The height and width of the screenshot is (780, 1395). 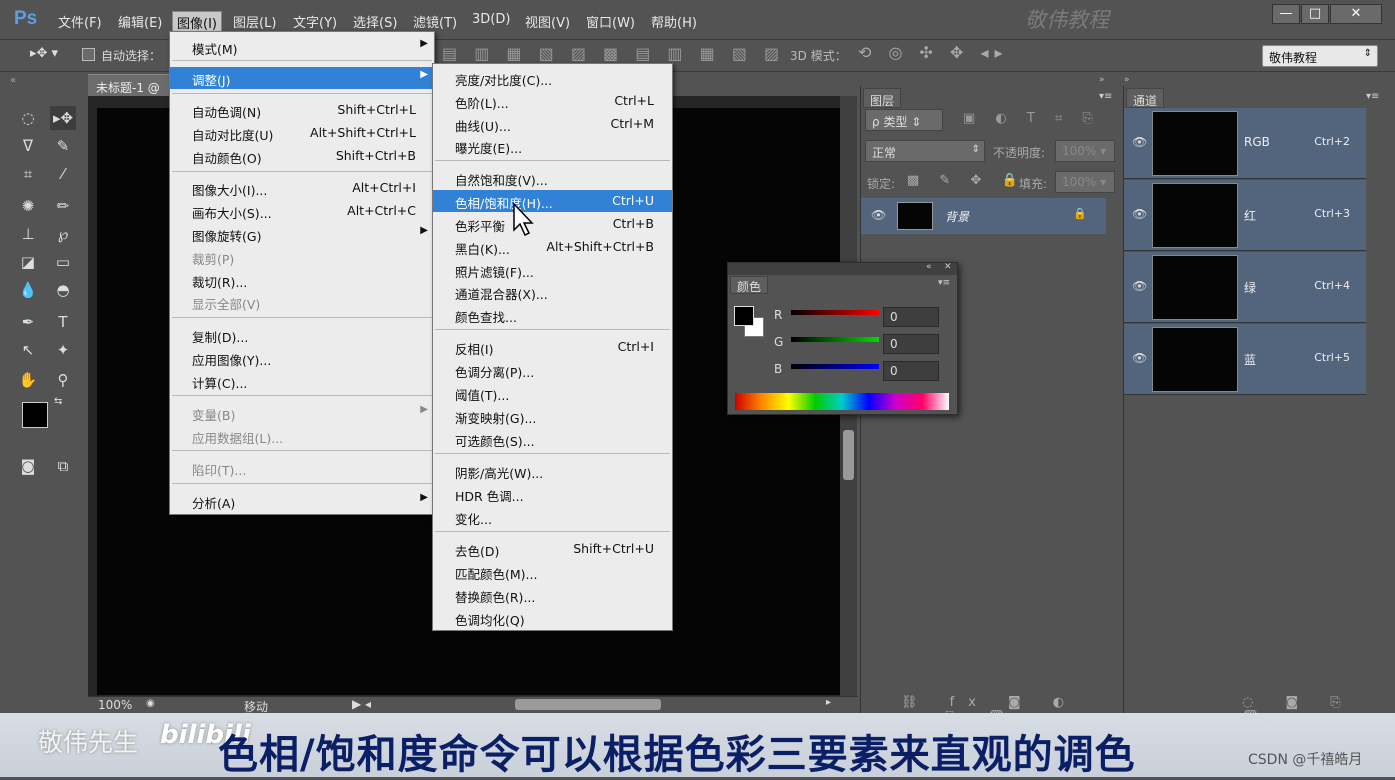 What do you see at coordinates (63, 350) in the screenshot?
I see `shape-tool-icon: ✦` at bounding box center [63, 350].